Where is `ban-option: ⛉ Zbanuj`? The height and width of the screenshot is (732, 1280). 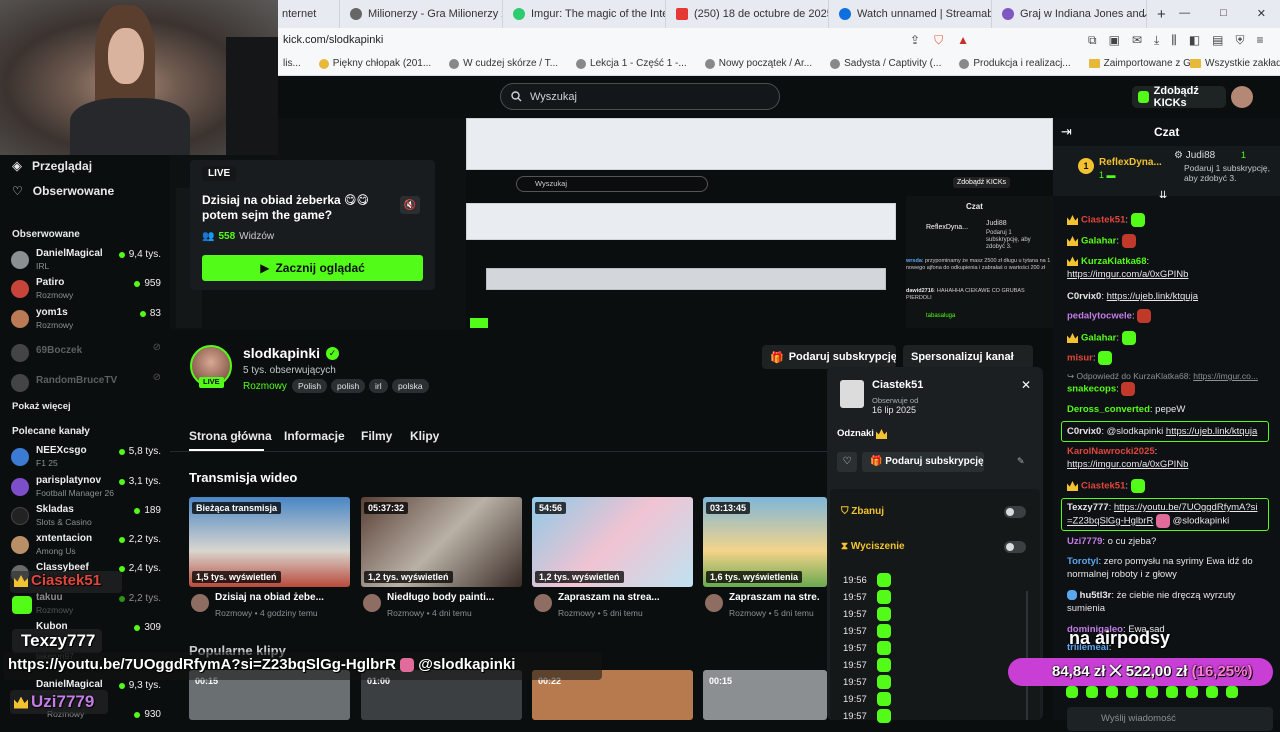 ban-option: ⛉ Zbanuj is located at coordinates (862, 511).